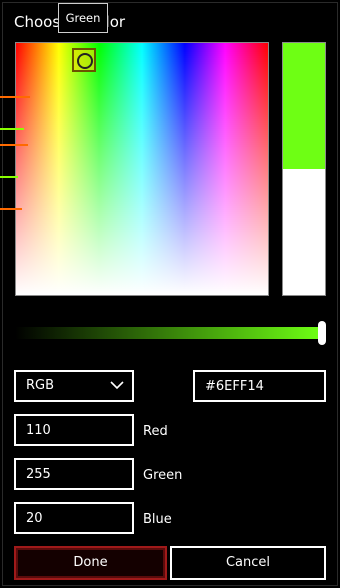  I want to click on color-mode-selected: RGB, so click(40, 385).